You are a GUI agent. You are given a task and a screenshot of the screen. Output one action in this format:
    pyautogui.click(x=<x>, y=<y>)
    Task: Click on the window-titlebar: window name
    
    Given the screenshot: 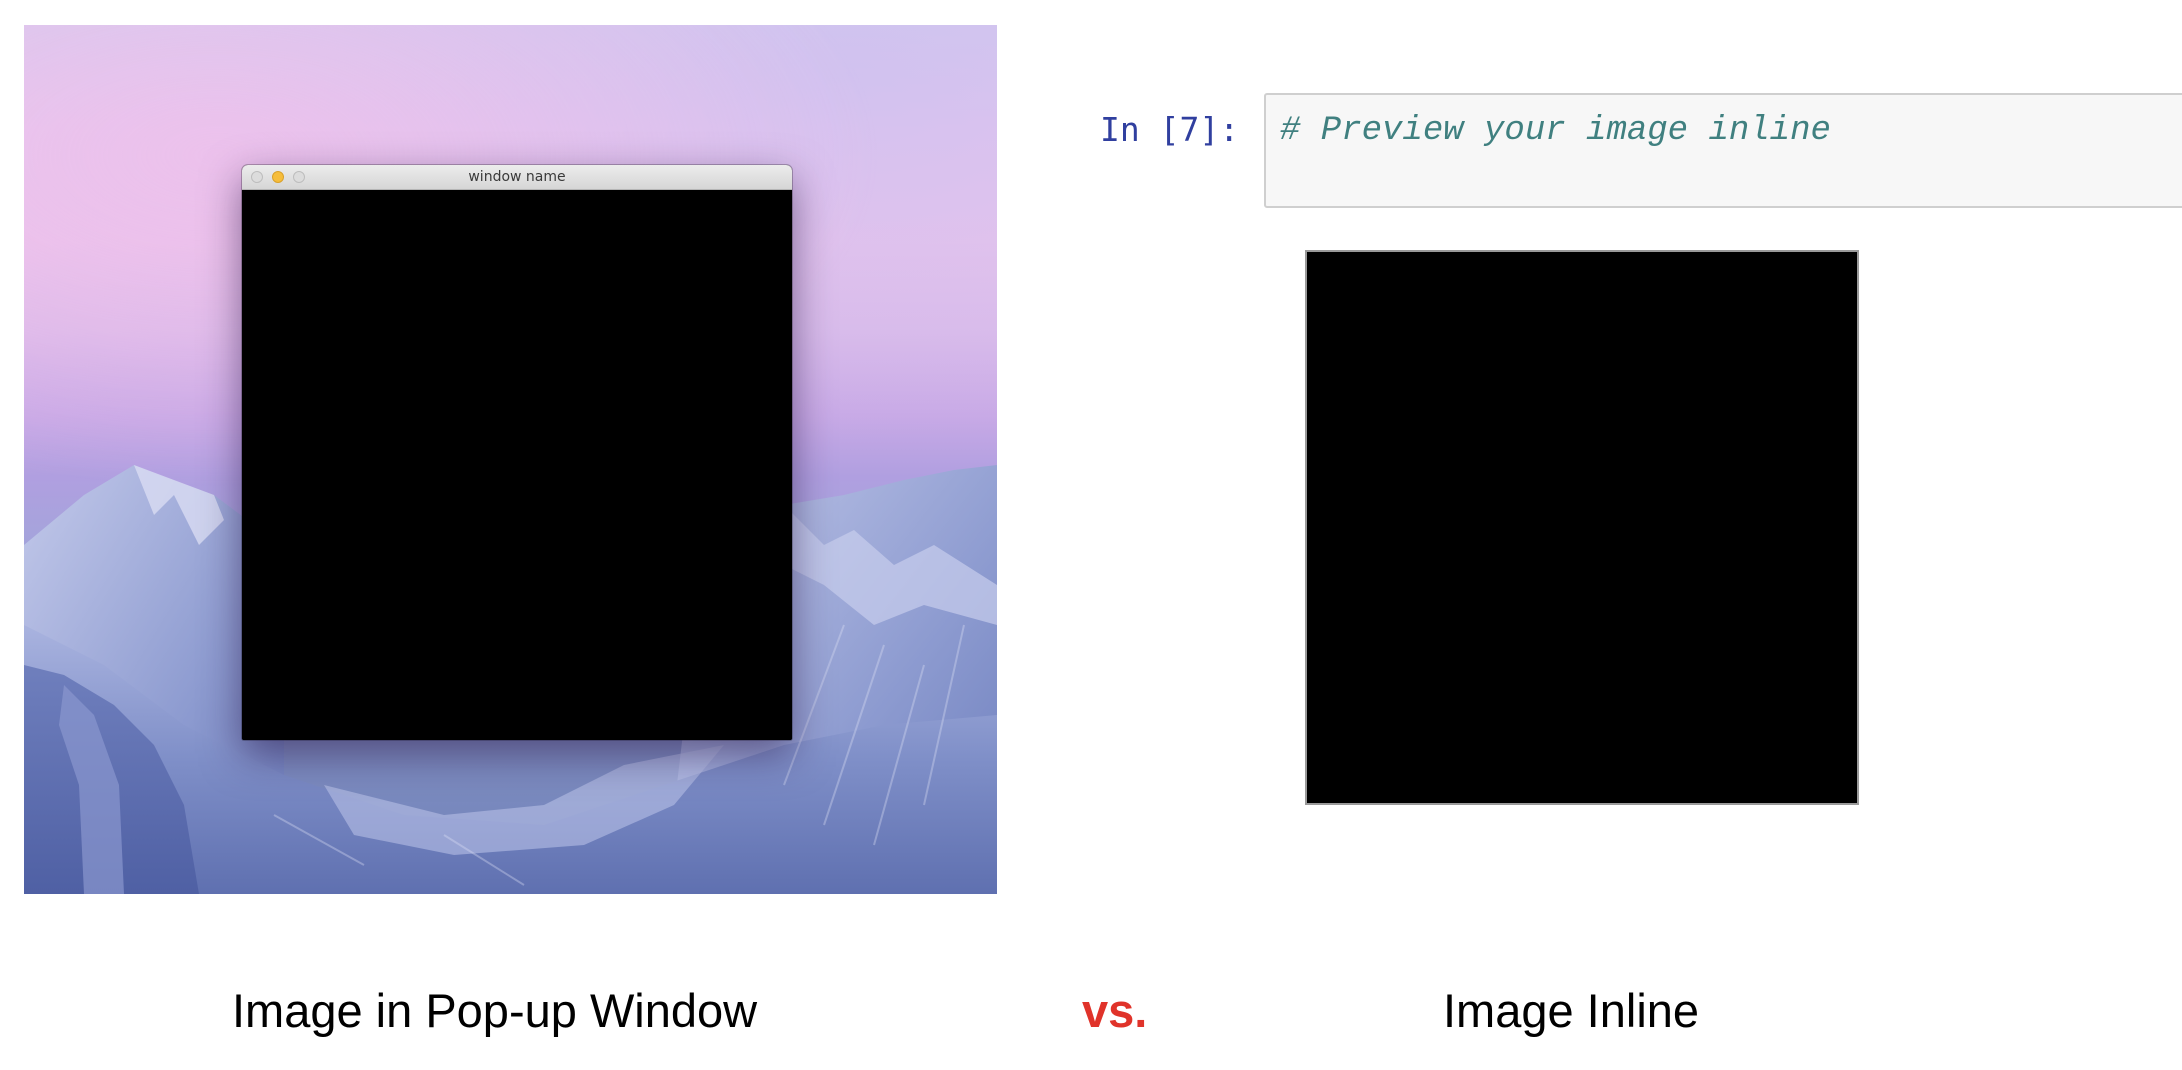 What is the action you would take?
    pyautogui.click(x=517, y=177)
    